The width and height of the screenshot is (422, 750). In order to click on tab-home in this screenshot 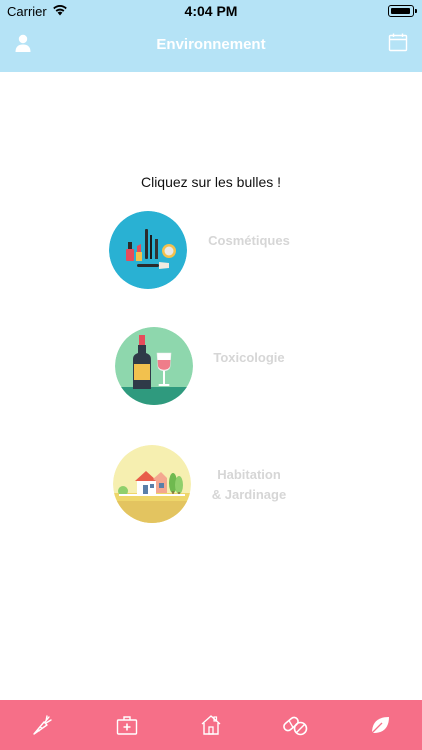, I will do `click(211, 725)`.